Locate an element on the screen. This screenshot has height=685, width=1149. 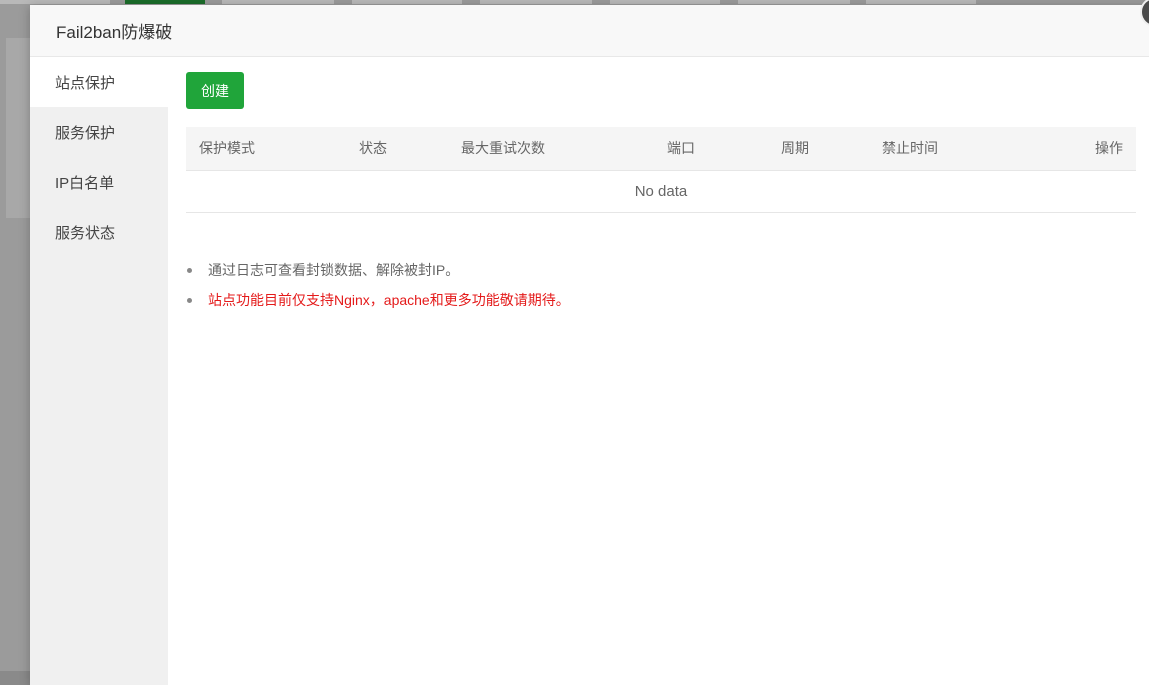
table-empty-row: No data is located at coordinates (661, 191).